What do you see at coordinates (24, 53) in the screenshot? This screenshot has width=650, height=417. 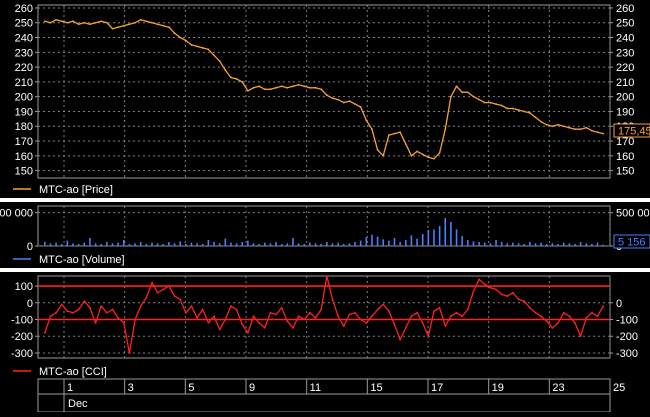 I see `price-ytick-left-label: 230` at bounding box center [24, 53].